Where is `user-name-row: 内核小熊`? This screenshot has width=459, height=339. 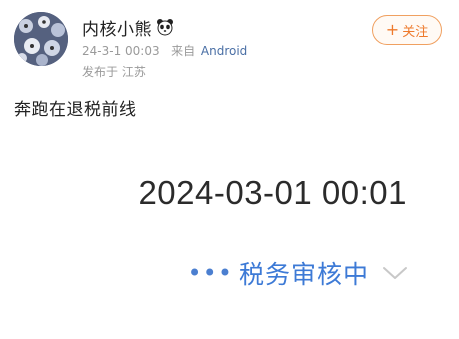
user-name-row: 内核小熊 is located at coordinates (128, 27).